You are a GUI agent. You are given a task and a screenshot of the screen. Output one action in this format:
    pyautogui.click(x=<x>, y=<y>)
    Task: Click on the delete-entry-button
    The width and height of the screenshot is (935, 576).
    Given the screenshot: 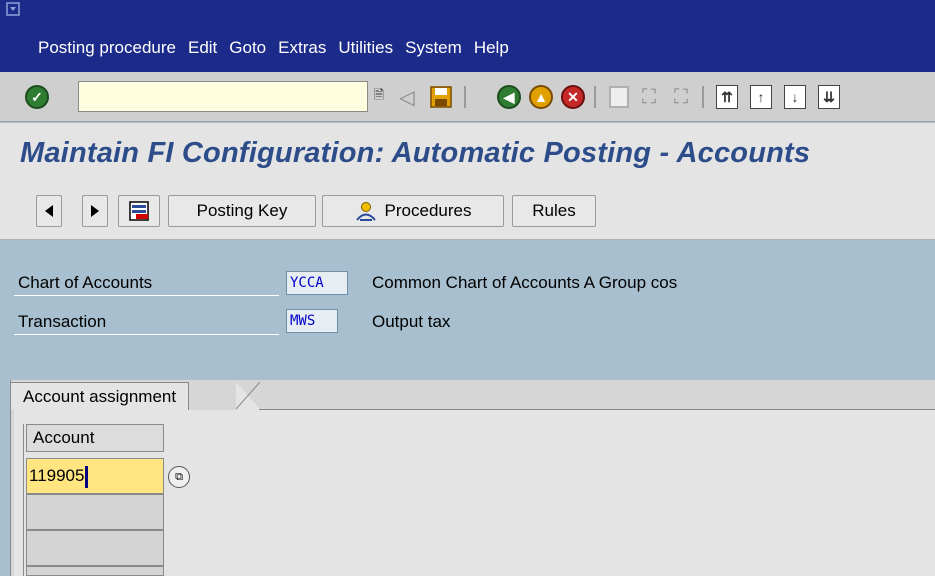 What is the action you would take?
    pyautogui.click(x=139, y=211)
    